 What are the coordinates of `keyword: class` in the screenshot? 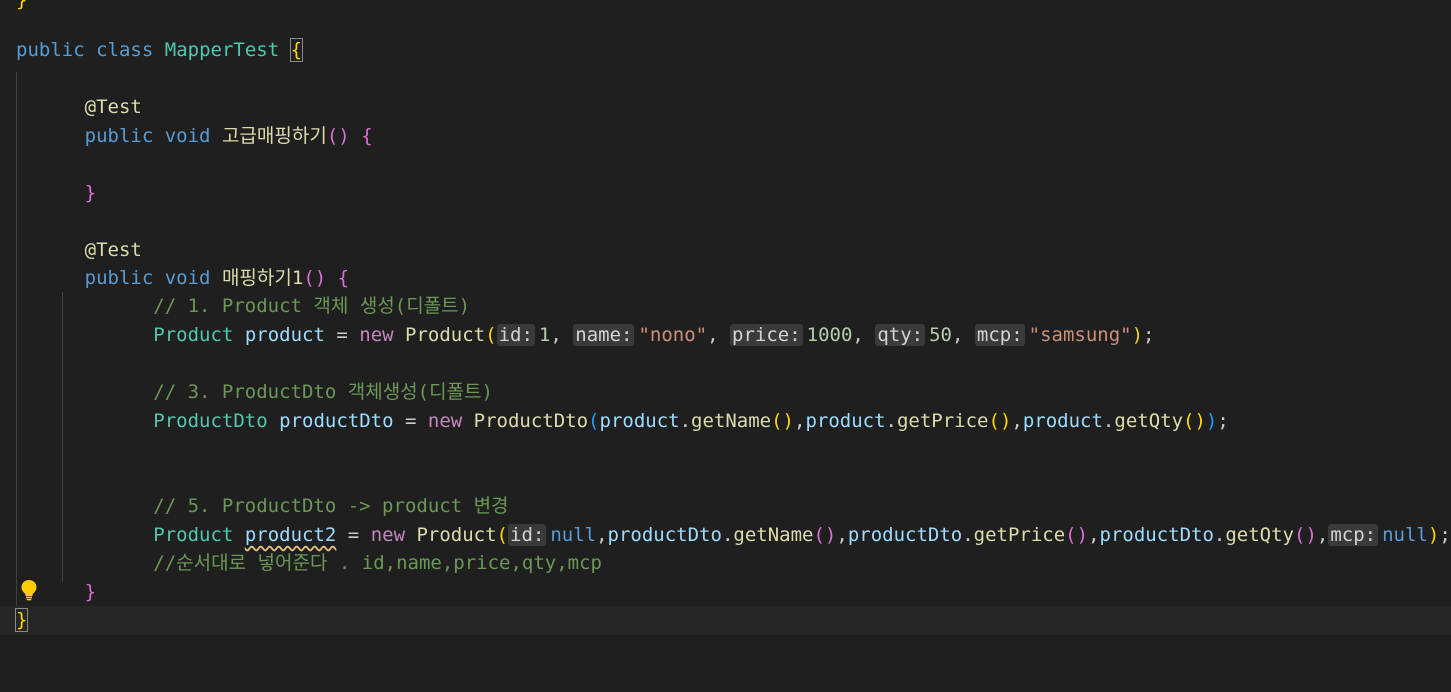 It's located at (125, 50).